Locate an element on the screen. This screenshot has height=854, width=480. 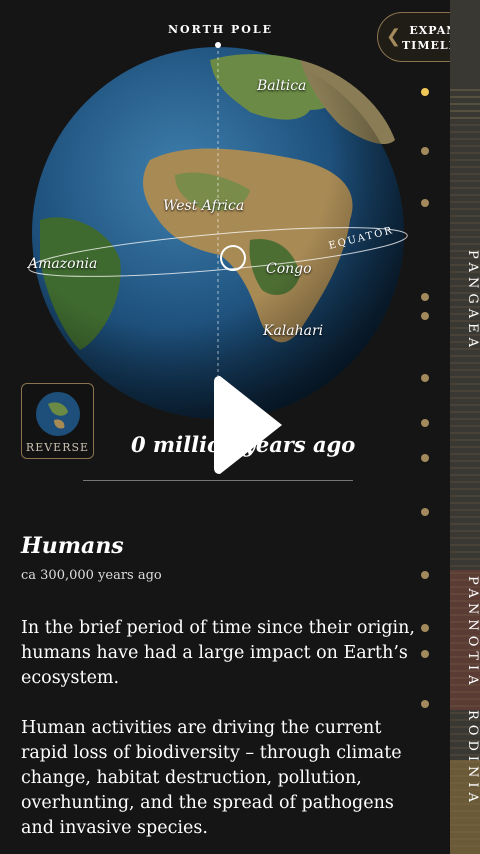
chevron-left-icon: ❮ is located at coordinates (394, 36).